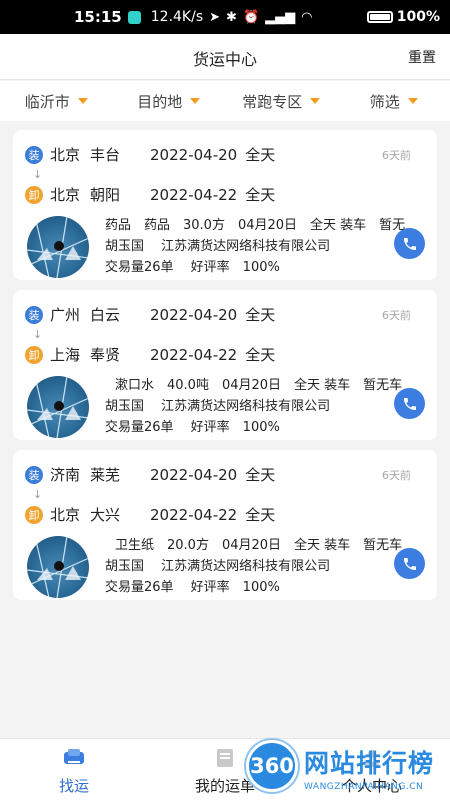 This screenshot has width=450, height=800. What do you see at coordinates (255, 225) in the screenshot?
I see `goods-info: 药品 药品 30.0方 04月20日 全天 装车 暂无` at bounding box center [255, 225].